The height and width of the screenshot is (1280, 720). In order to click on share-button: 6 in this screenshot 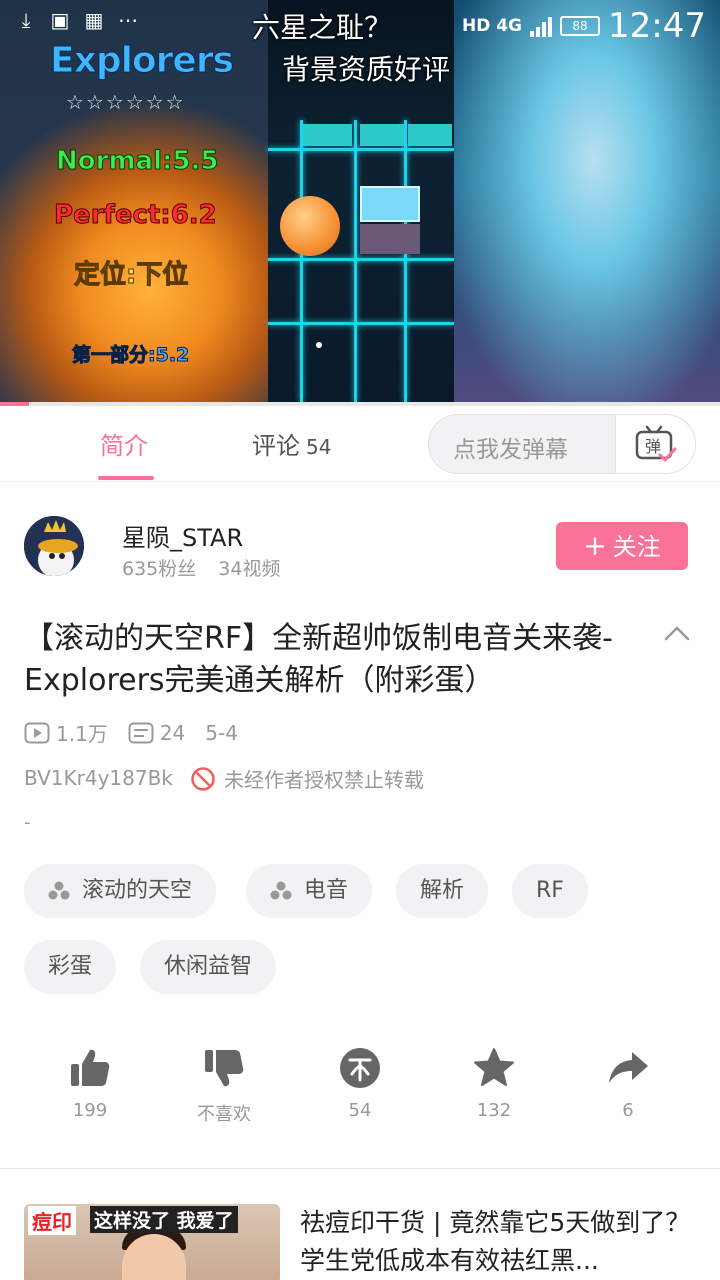, I will do `click(628, 1083)`.